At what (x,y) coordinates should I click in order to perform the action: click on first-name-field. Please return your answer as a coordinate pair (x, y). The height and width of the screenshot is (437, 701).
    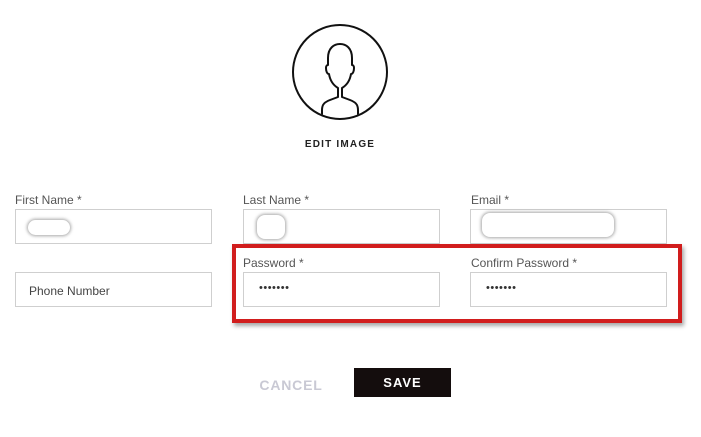
    Looking at the image, I should click on (113, 226).